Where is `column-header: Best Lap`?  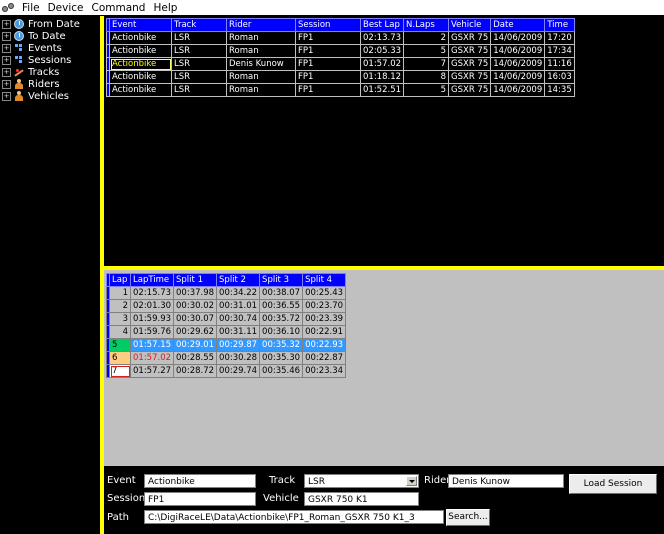 column-header: Best Lap is located at coordinates (382, 25).